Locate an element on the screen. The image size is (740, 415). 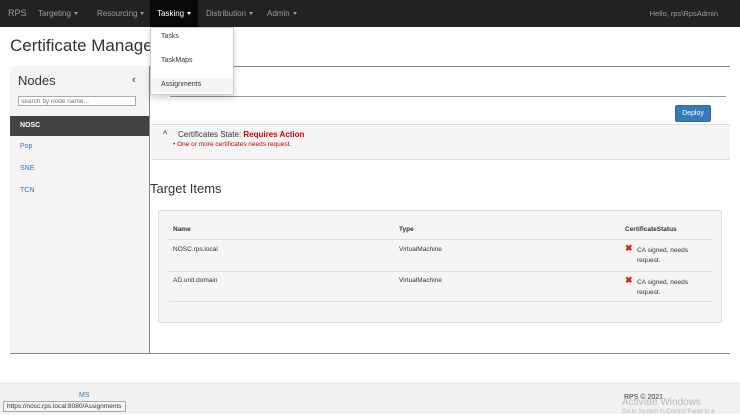
user-greeting: Hello, rps\RpsAdmin is located at coordinates (684, 13).